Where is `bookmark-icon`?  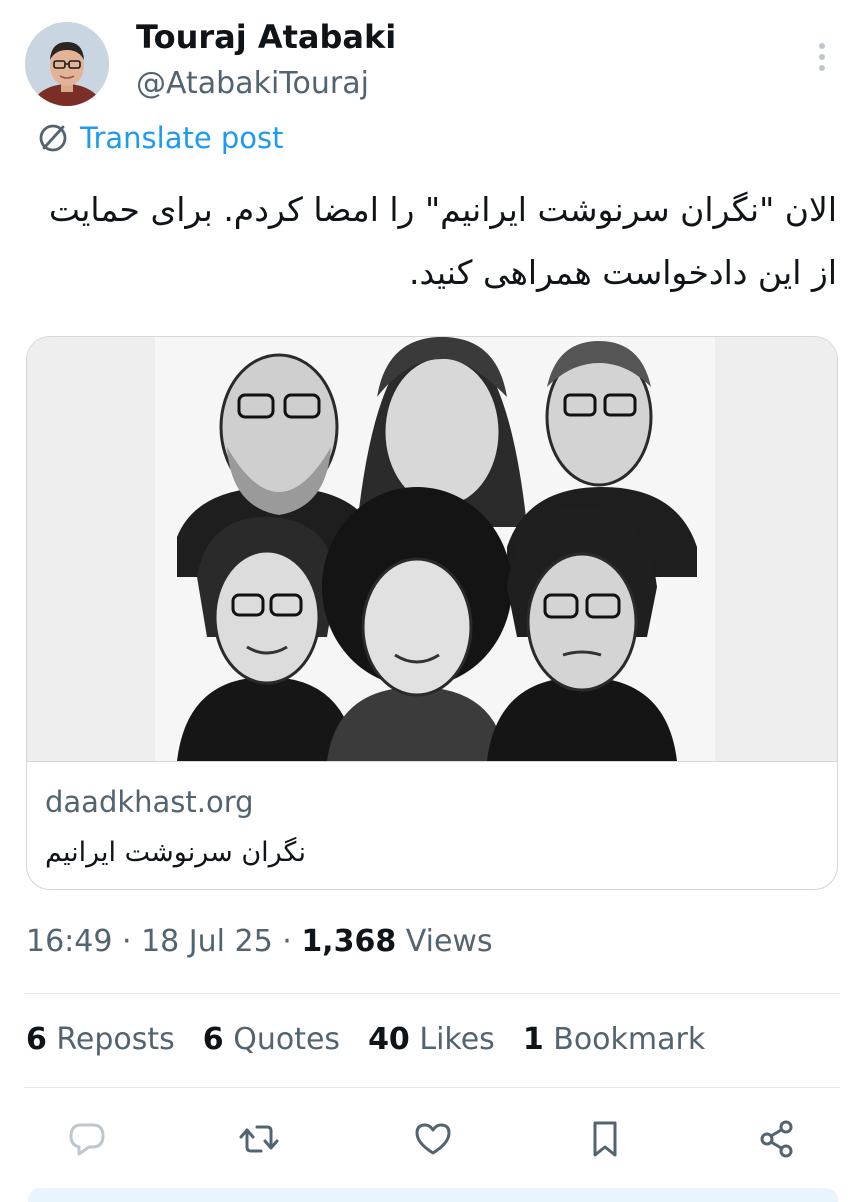
bookmark-icon is located at coordinates (605, 1139).